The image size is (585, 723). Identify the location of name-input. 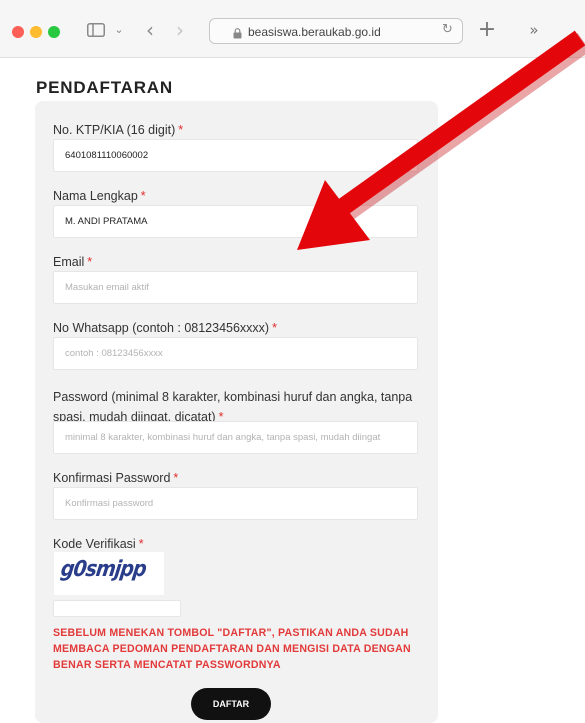
(235, 221).